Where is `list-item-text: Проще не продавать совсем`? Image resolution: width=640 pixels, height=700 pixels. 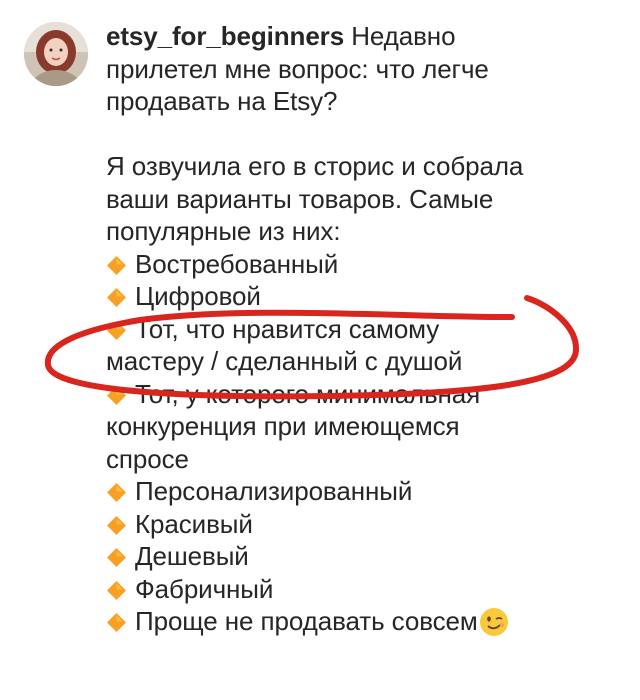 list-item-text: Проще не продавать совсем is located at coordinates (306, 621).